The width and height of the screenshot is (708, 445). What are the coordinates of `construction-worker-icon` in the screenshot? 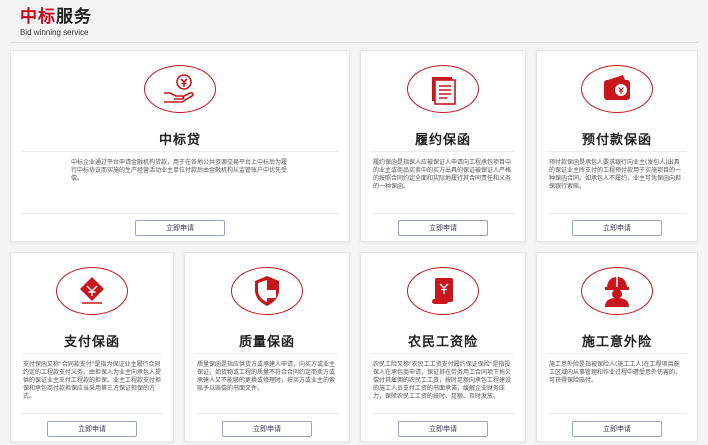 It's located at (617, 291).